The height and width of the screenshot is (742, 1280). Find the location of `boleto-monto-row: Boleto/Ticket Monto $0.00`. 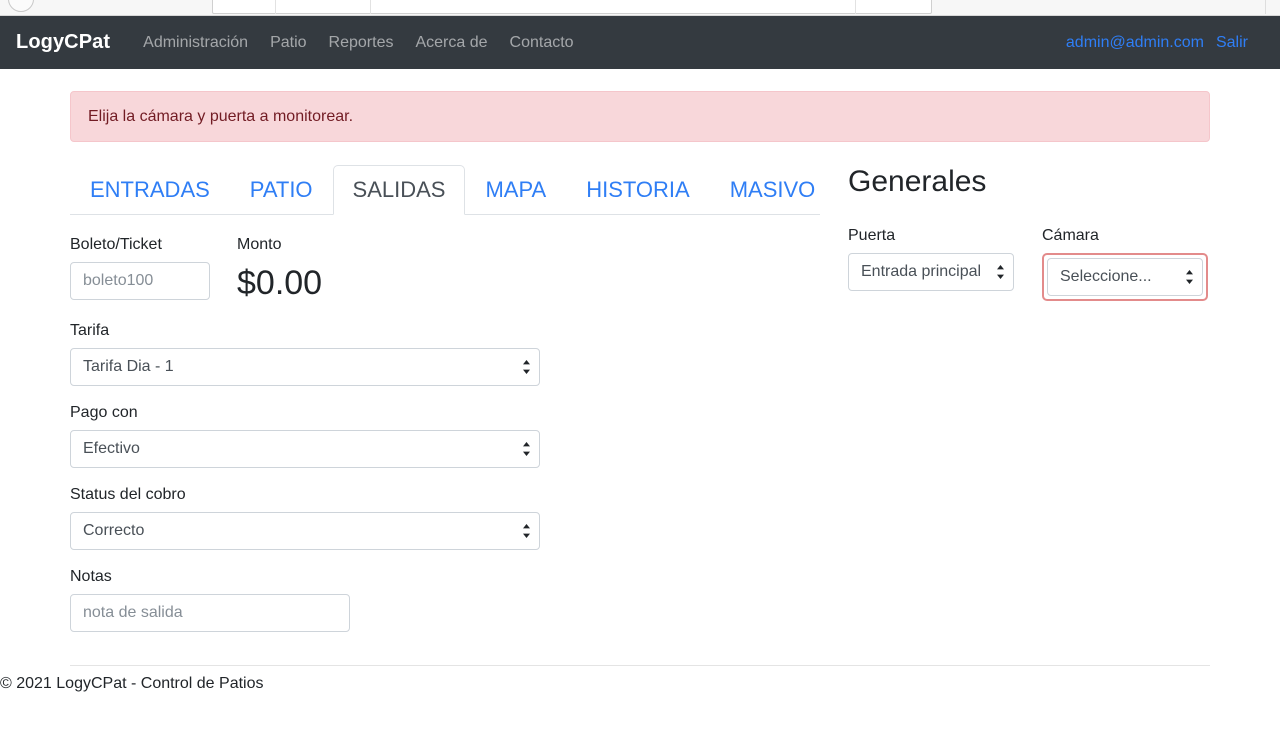

boleto-monto-row: Boleto/Ticket Monto $0.00 is located at coordinates (445, 269).